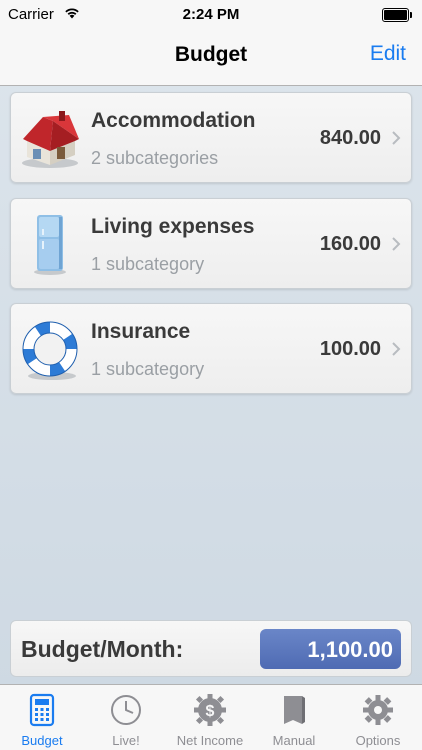 The image size is (422, 750). What do you see at coordinates (294, 710) in the screenshot?
I see `book-icon` at bounding box center [294, 710].